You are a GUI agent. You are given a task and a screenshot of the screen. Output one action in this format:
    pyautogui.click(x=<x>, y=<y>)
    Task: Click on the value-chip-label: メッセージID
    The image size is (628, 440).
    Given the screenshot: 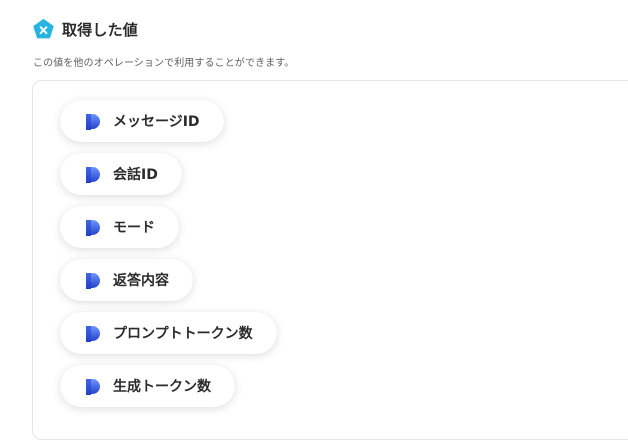 What is the action you would take?
    pyautogui.click(x=156, y=122)
    